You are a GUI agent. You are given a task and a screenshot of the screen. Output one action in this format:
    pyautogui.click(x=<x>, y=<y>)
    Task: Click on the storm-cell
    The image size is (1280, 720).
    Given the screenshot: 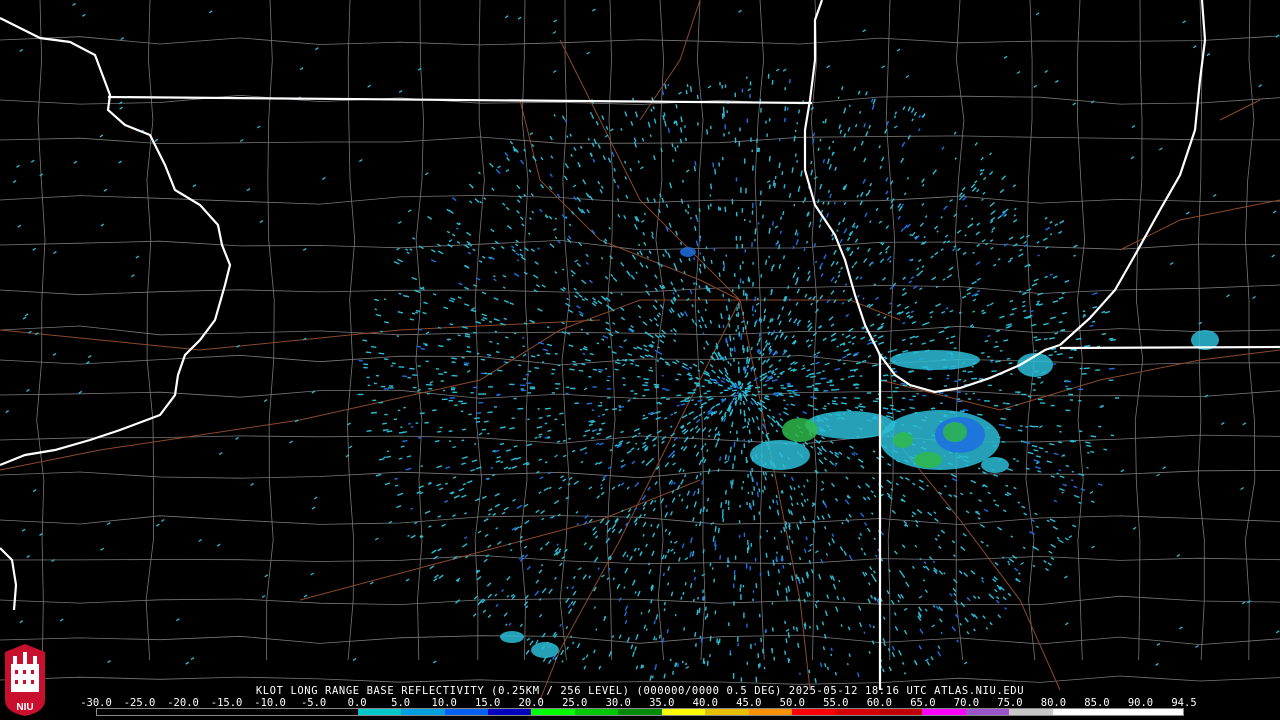 What is the action you would take?
    pyautogui.click(x=995, y=465)
    